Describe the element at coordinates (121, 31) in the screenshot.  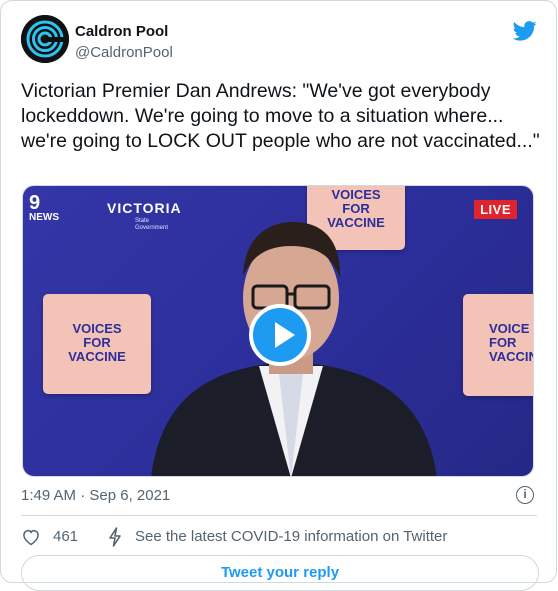
I see `display-name: Caldron Pool` at that location.